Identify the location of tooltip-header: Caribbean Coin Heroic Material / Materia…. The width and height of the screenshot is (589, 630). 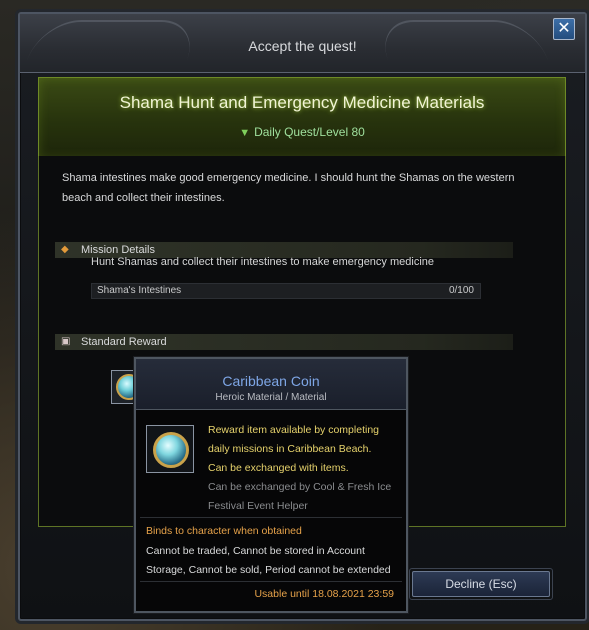
(271, 384).